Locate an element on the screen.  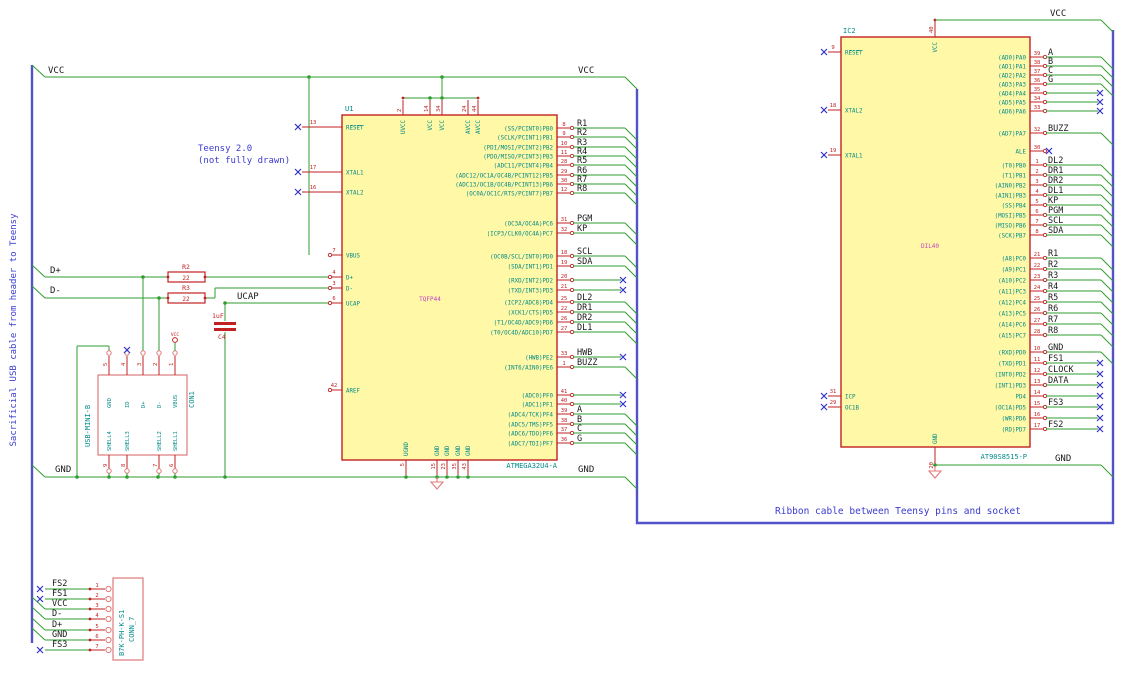
gnd-power-symbol is located at coordinates (437, 483).